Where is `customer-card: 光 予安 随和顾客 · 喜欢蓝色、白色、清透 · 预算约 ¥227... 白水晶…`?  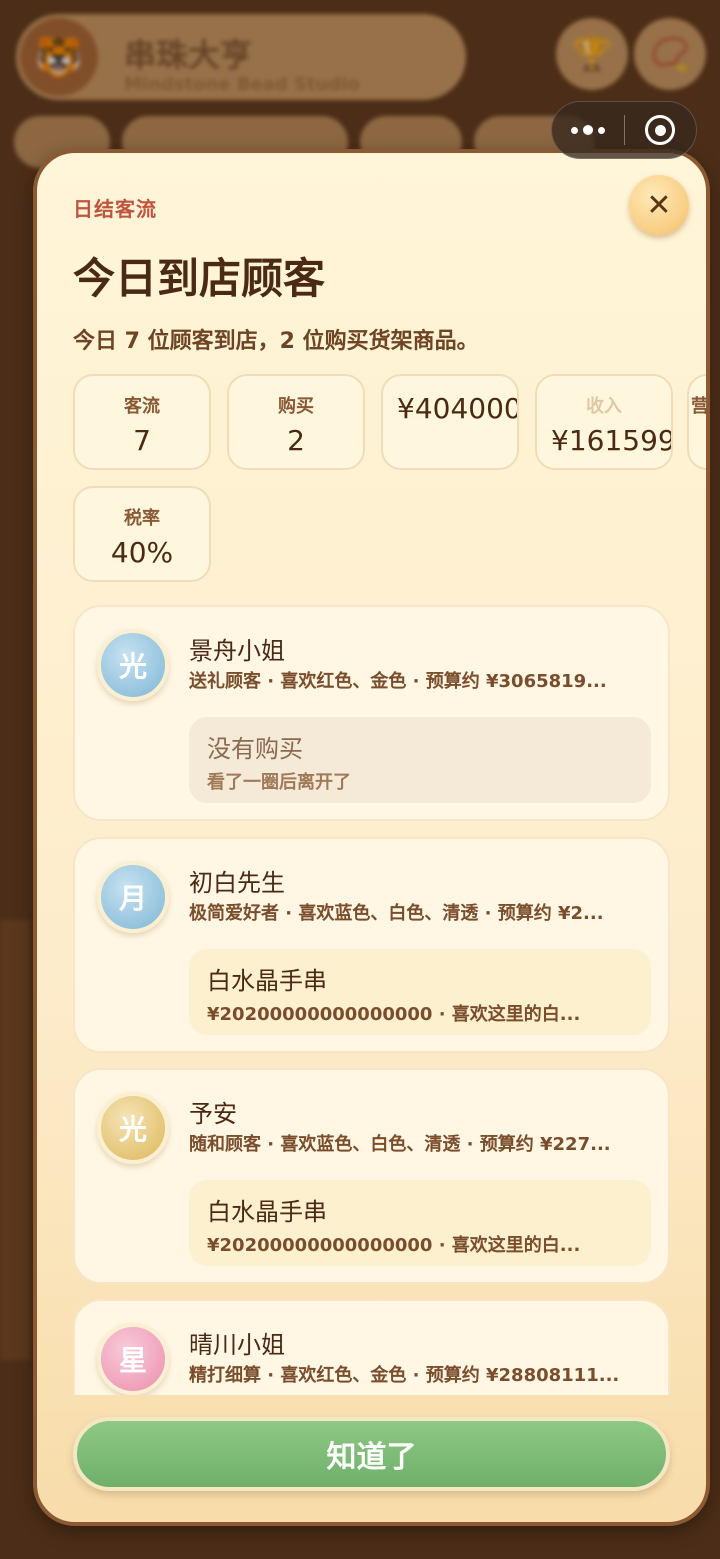 customer-card: 光 予安 随和顾客 · 喜欢蓝色、白色、清透 · 预算约 ¥227... 白水晶… is located at coordinates (371, 1176).